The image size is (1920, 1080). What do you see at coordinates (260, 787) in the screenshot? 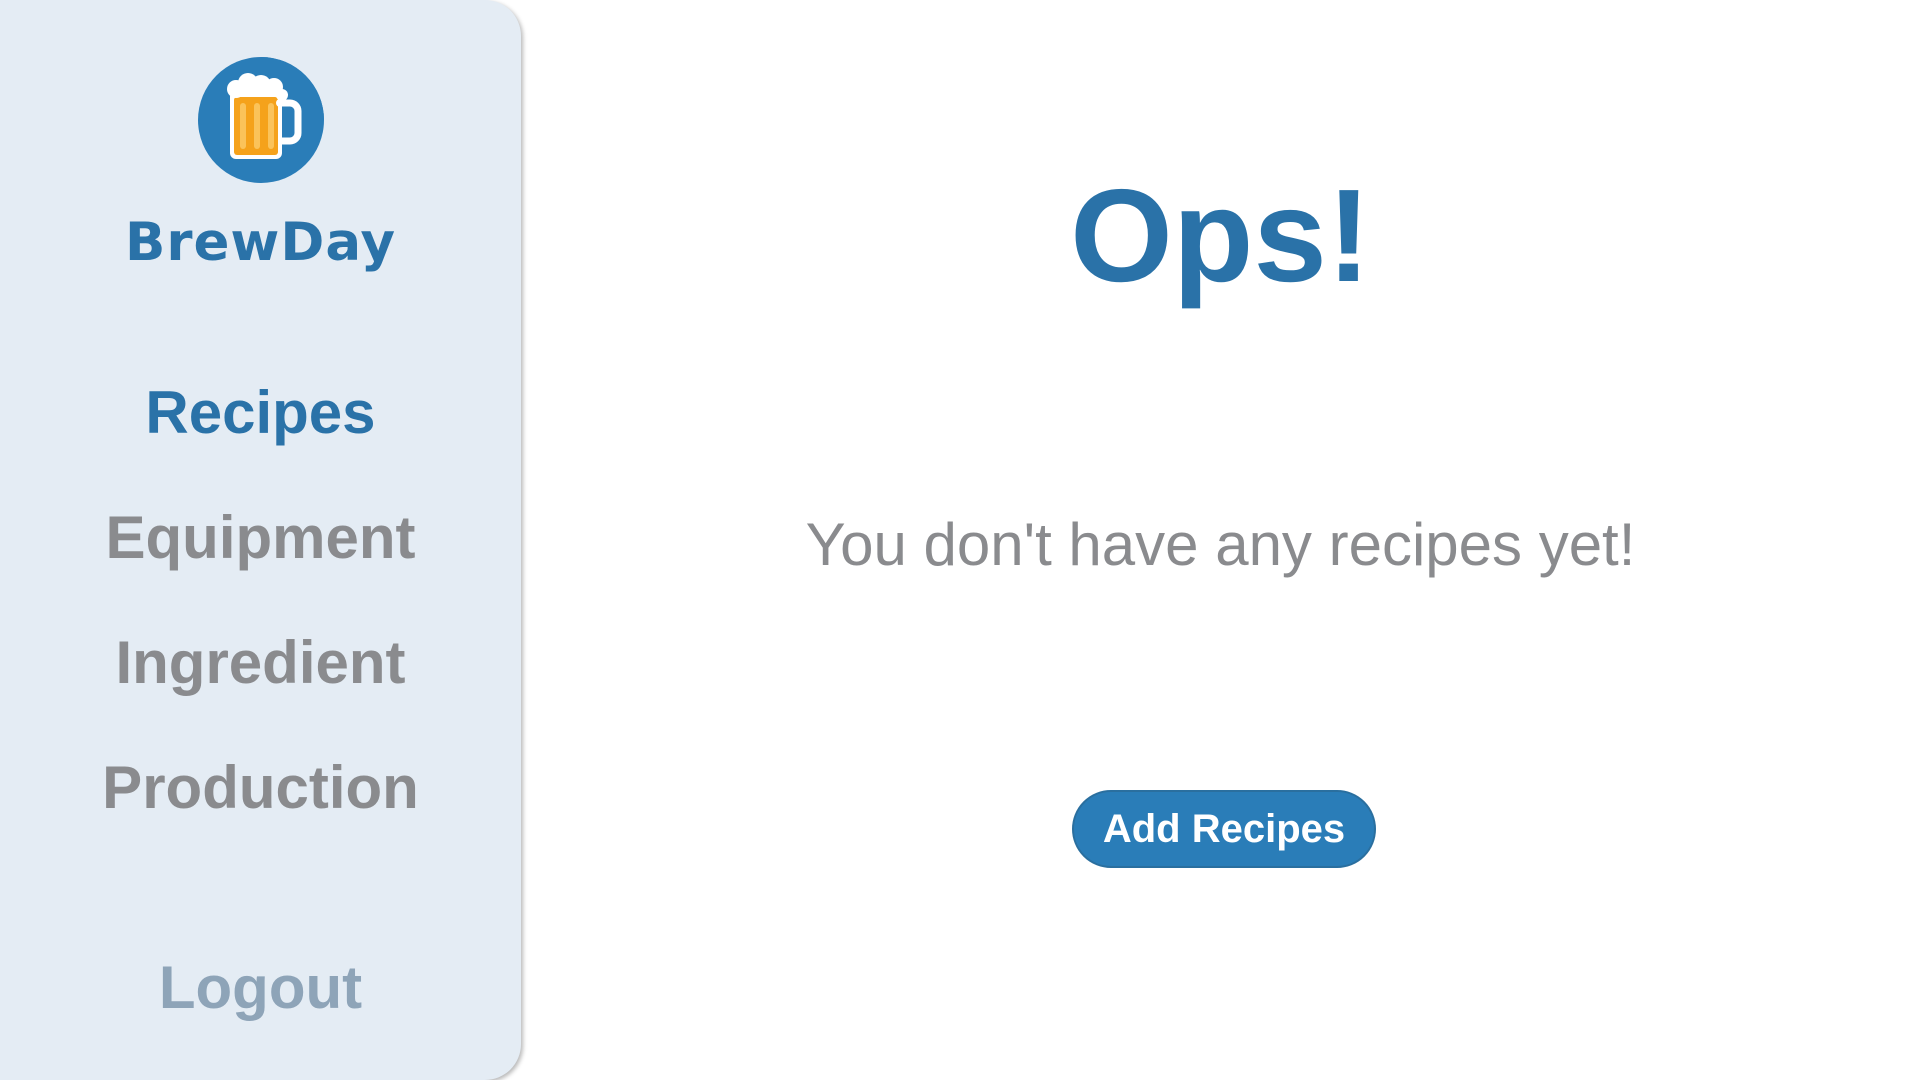
I see `nav-item-production: Production` at bounding box center [260, 787].